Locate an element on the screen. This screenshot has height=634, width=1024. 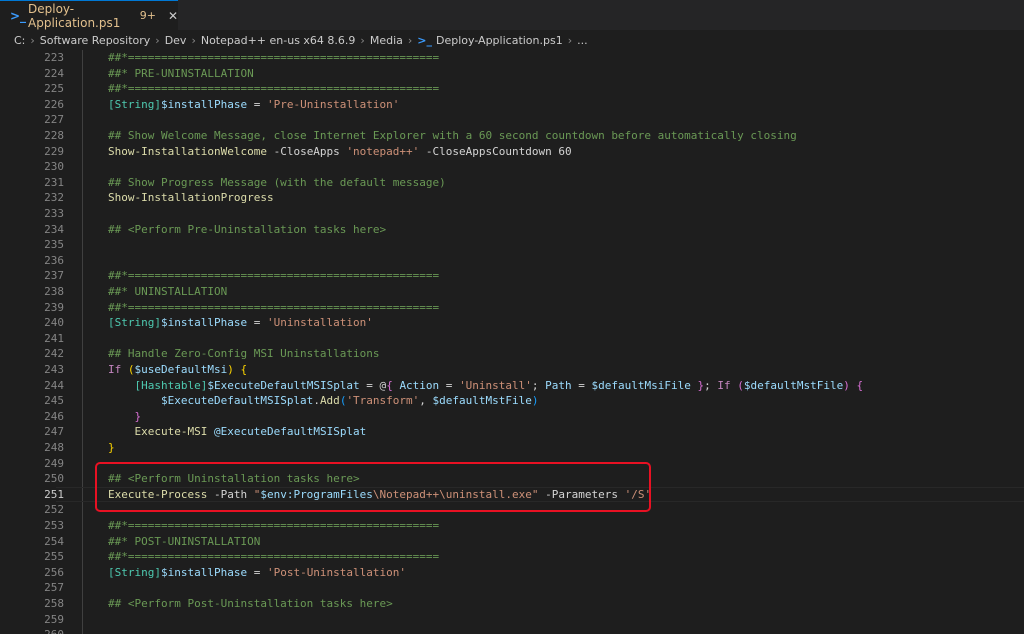
code-line: 227 is located at coordinates (512, 120).